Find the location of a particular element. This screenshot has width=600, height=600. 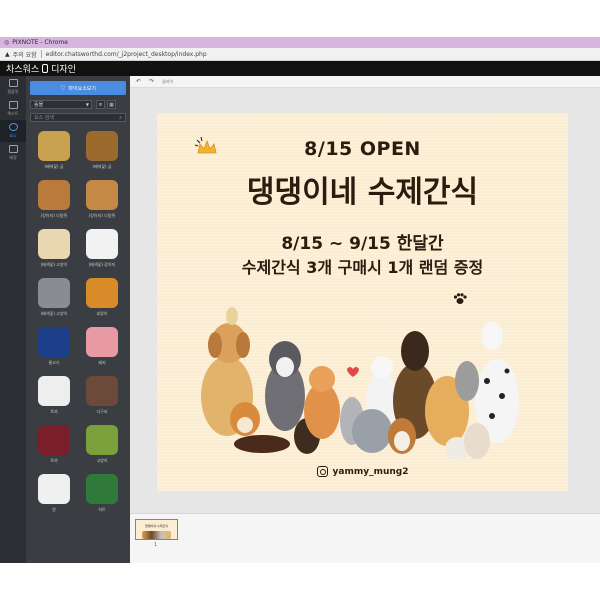

editor-toolbar: ↶ ↷ 클리어 is located at coordinates (365, 82).